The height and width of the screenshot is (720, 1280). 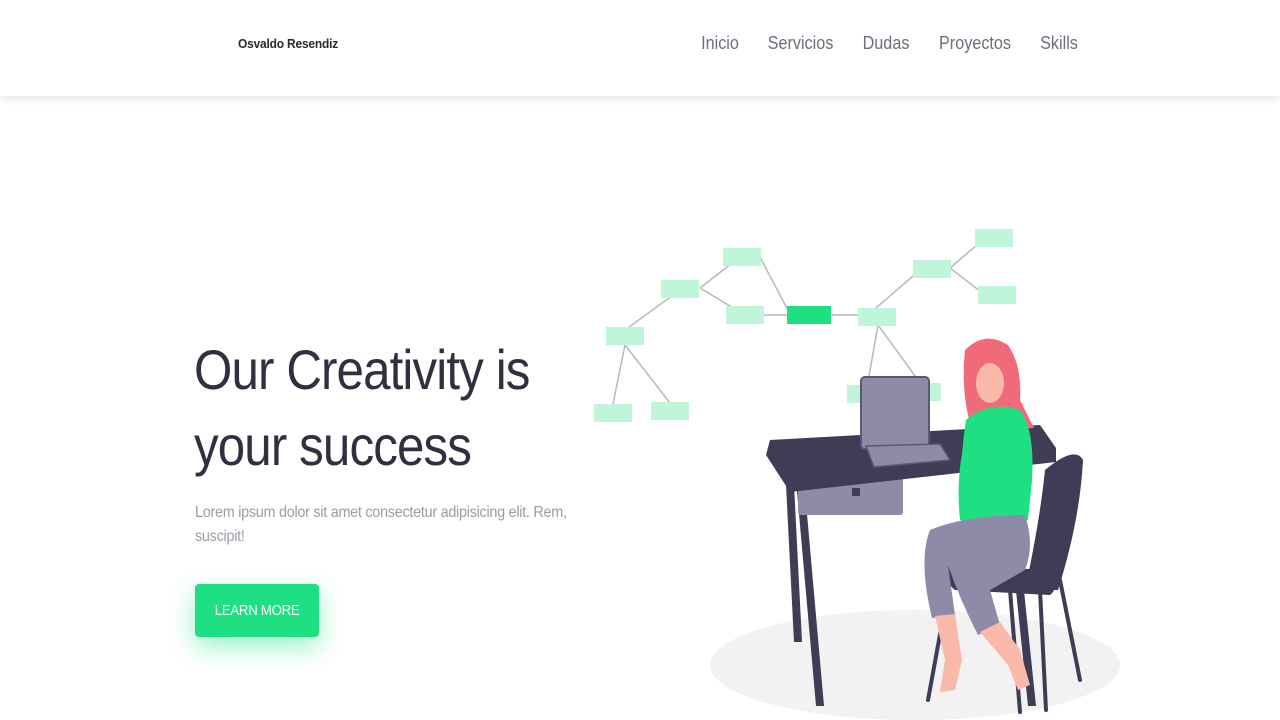 I want to click on hero-title-line-1: Our Creativity is, so click(x=362, y=369).